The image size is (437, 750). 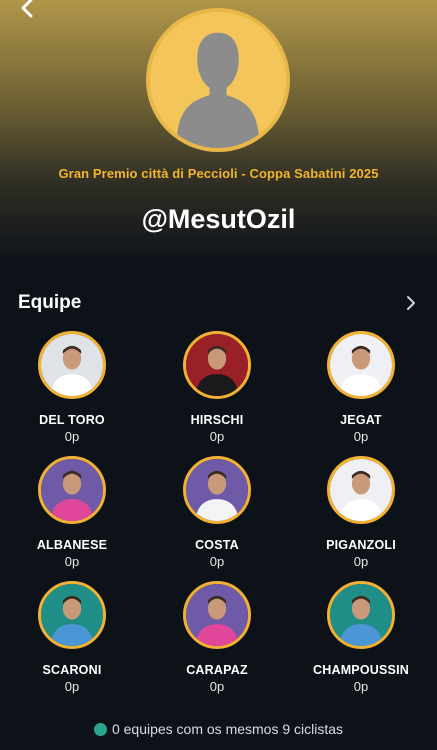 I want to click on user-avatar, so click(x=218, y=80).